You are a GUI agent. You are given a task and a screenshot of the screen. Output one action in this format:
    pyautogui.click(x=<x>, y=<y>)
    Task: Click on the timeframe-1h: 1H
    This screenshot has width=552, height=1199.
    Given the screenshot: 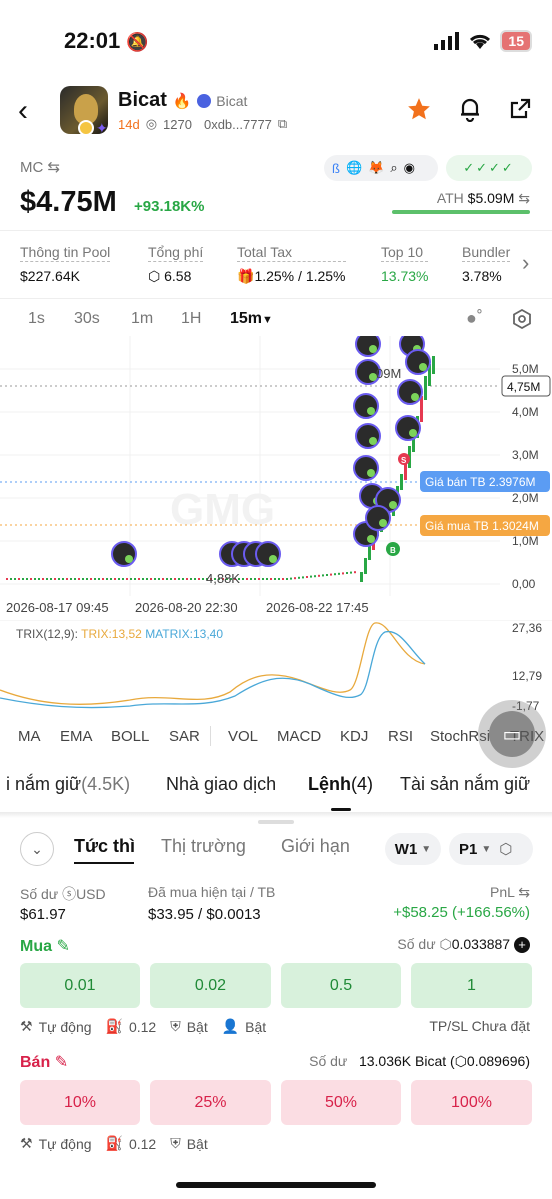 What is the action you would take?
    pyautogui.click(x=191, y=319)
    